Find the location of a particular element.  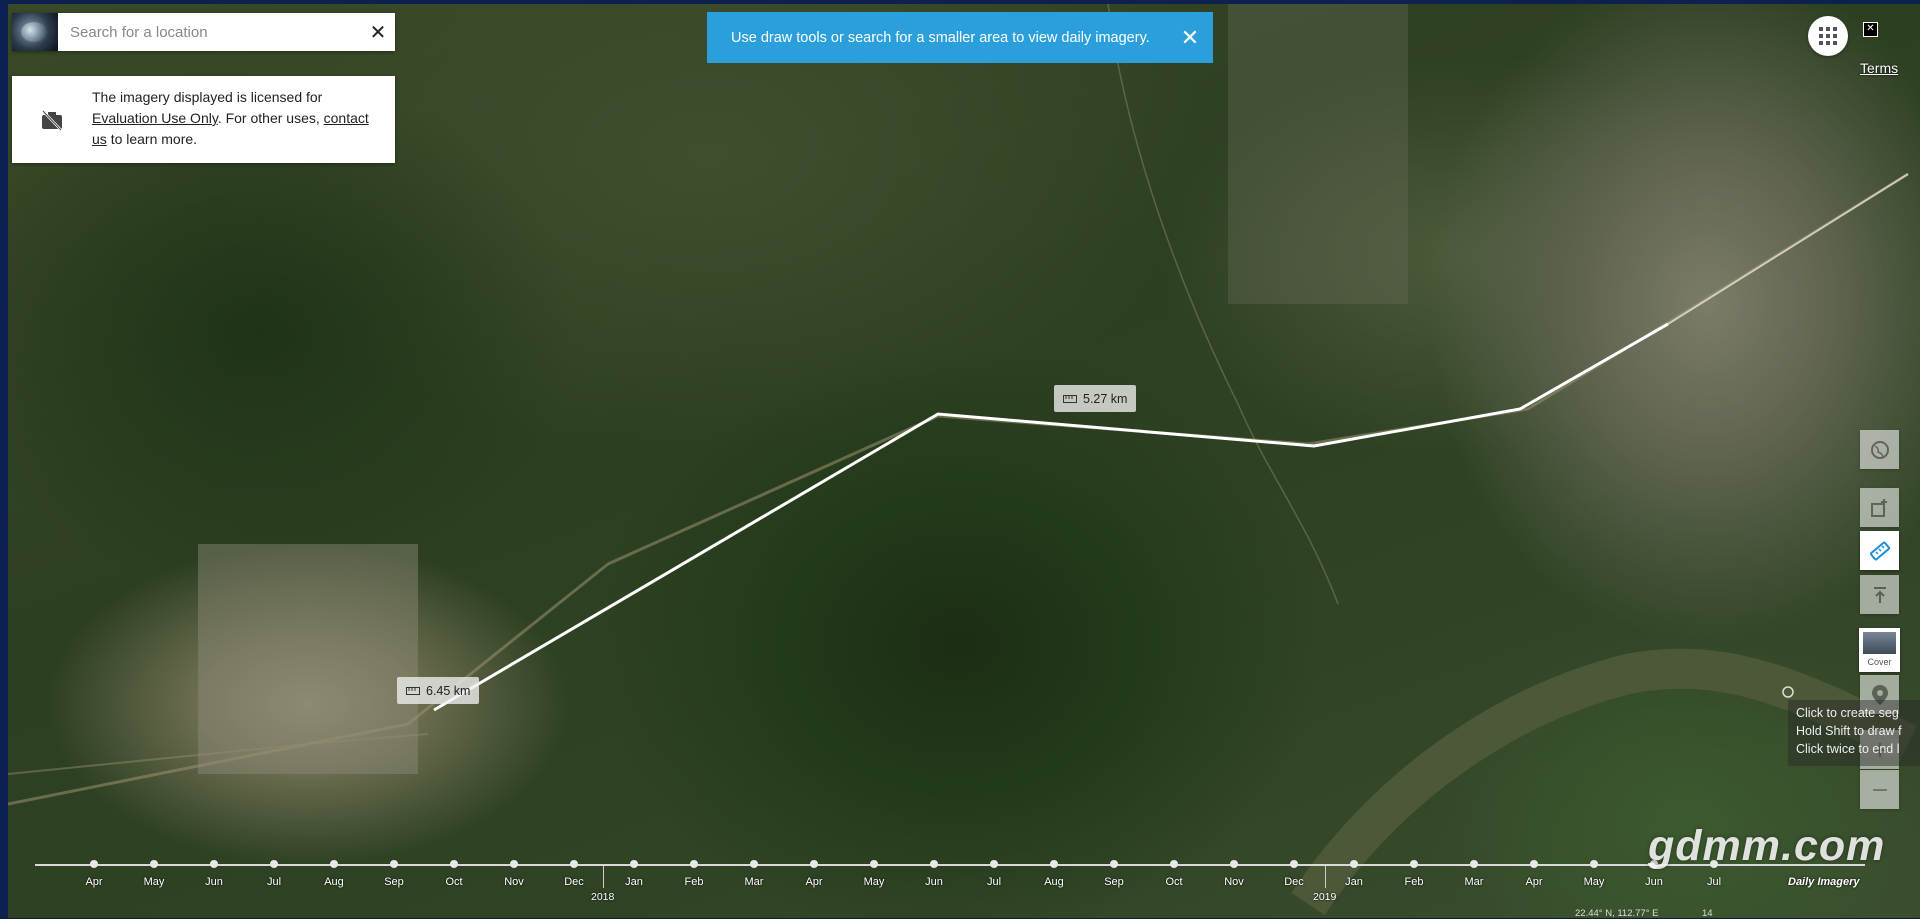

measurement-label: 6.45 km is located at coordinates (438, 690).